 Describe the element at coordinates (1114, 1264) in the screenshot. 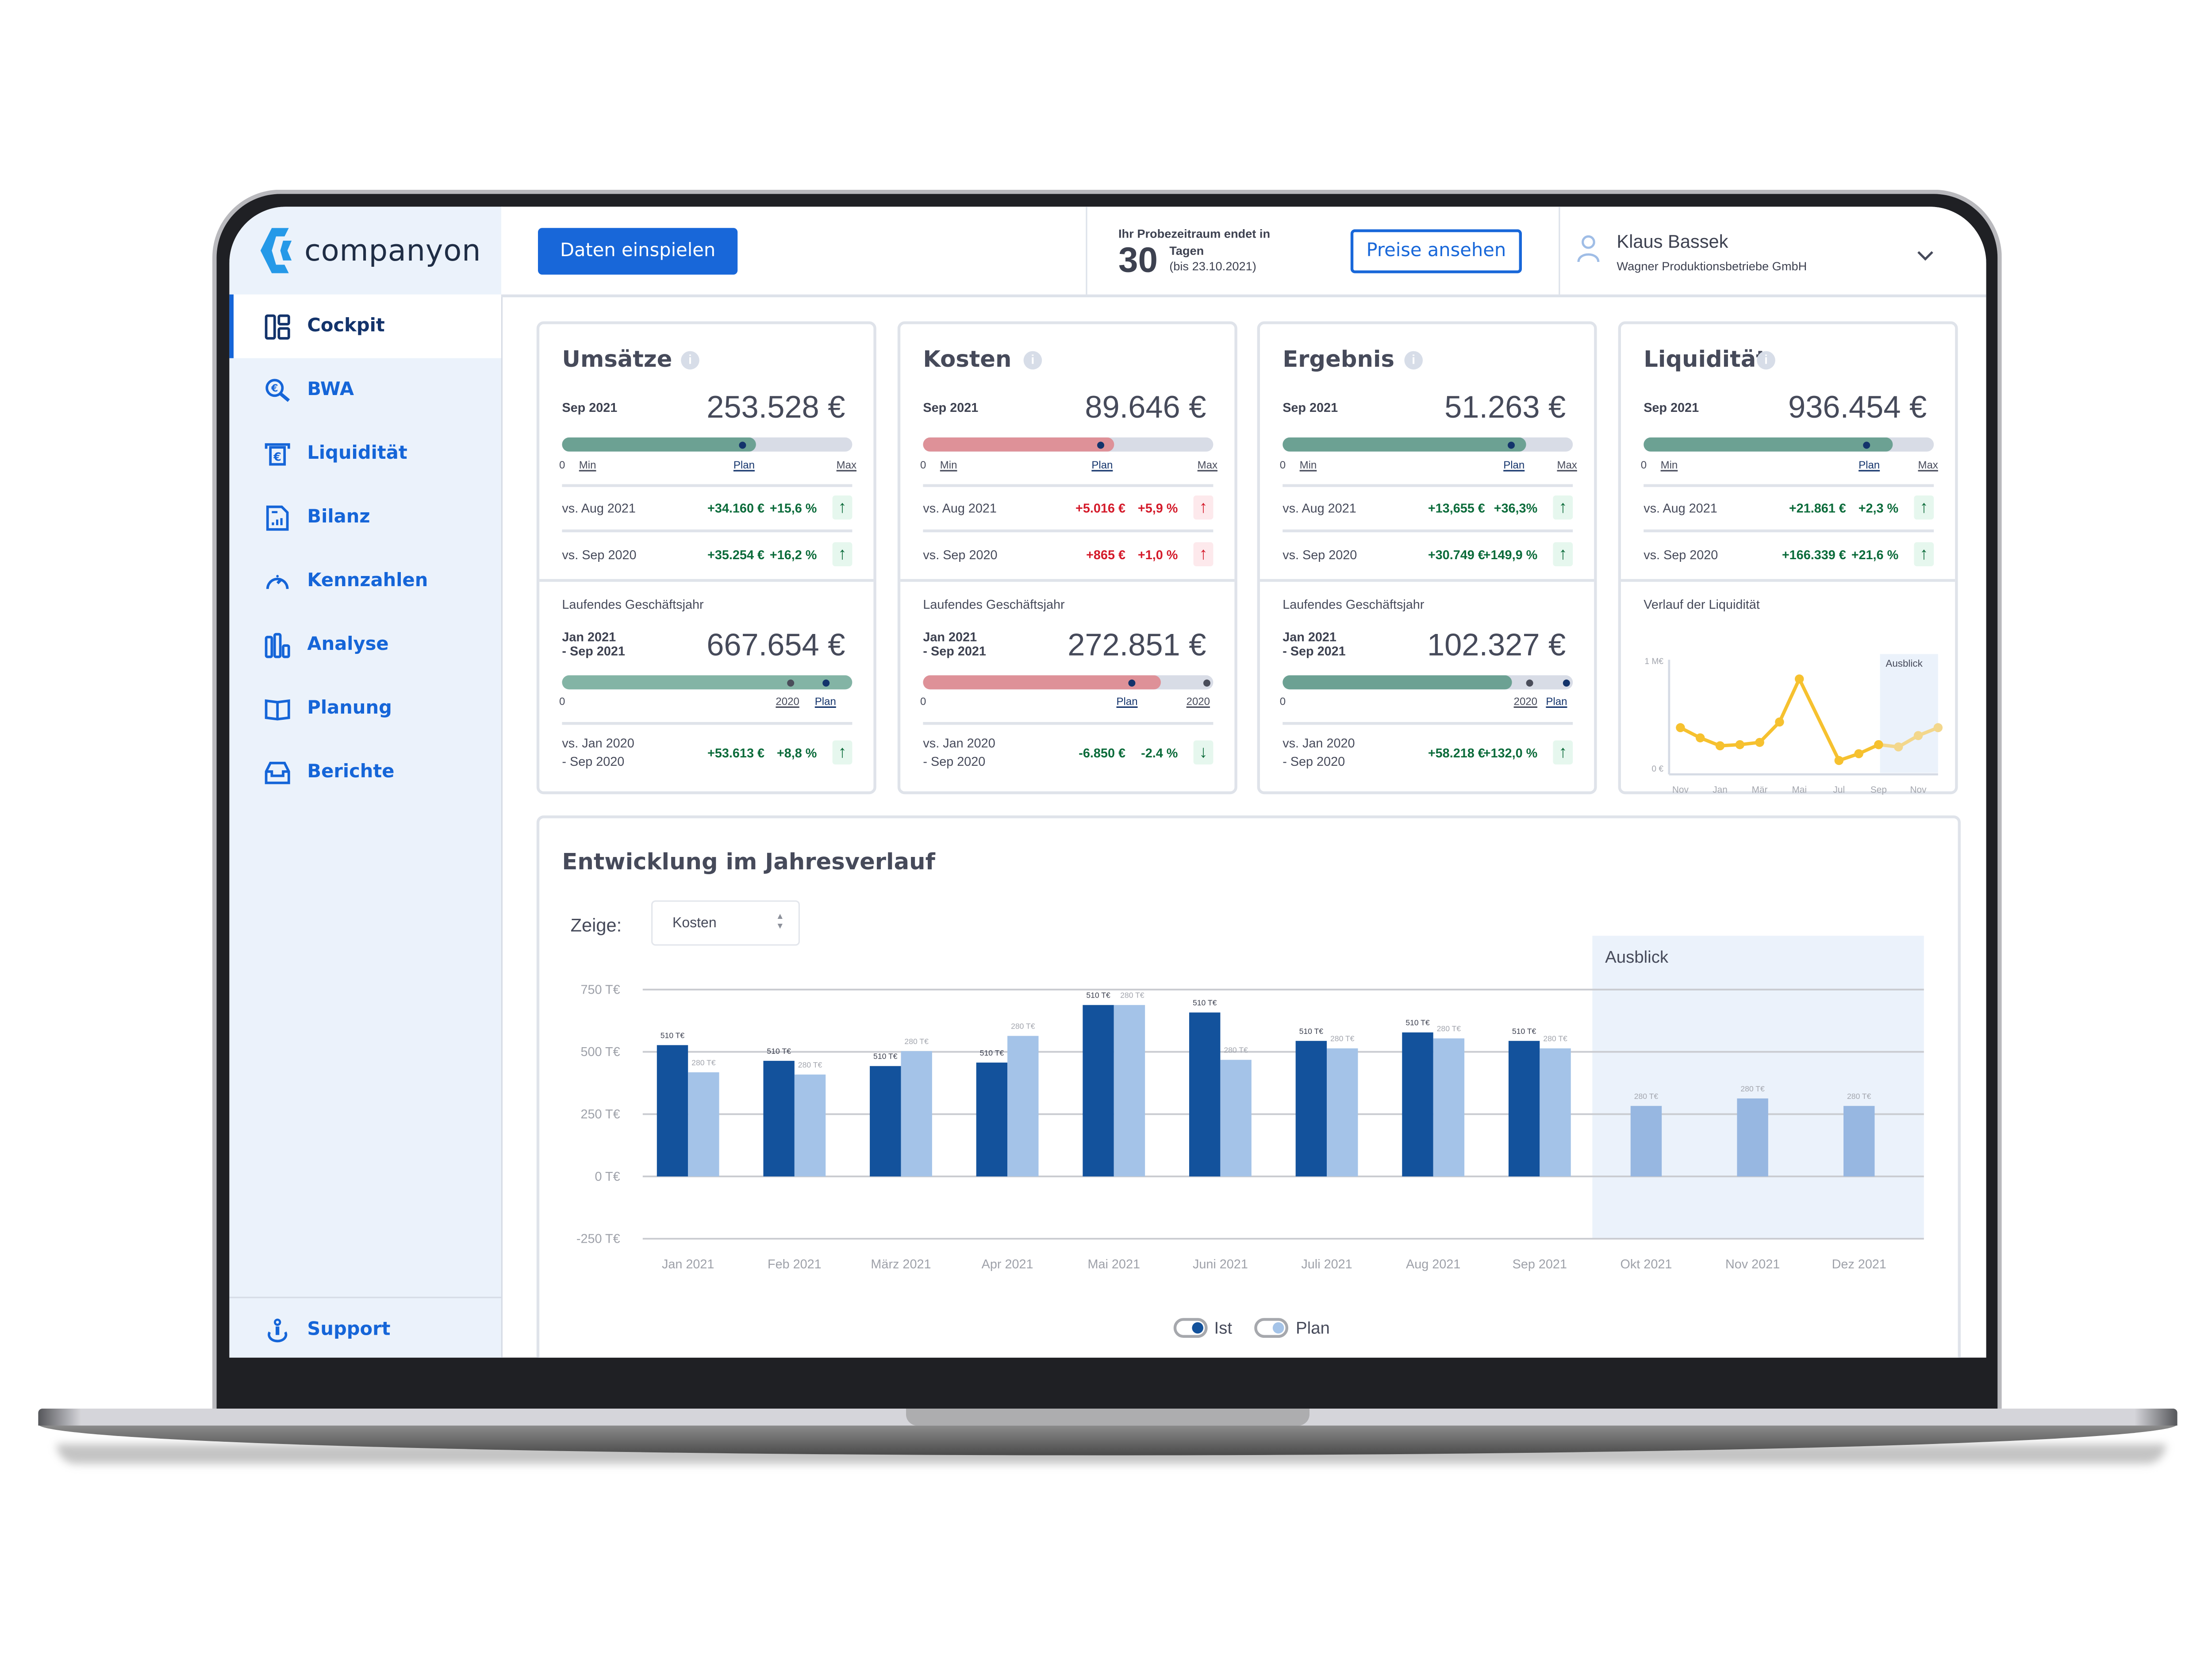

I see `x-tick-label: Mai 2021` at that location.